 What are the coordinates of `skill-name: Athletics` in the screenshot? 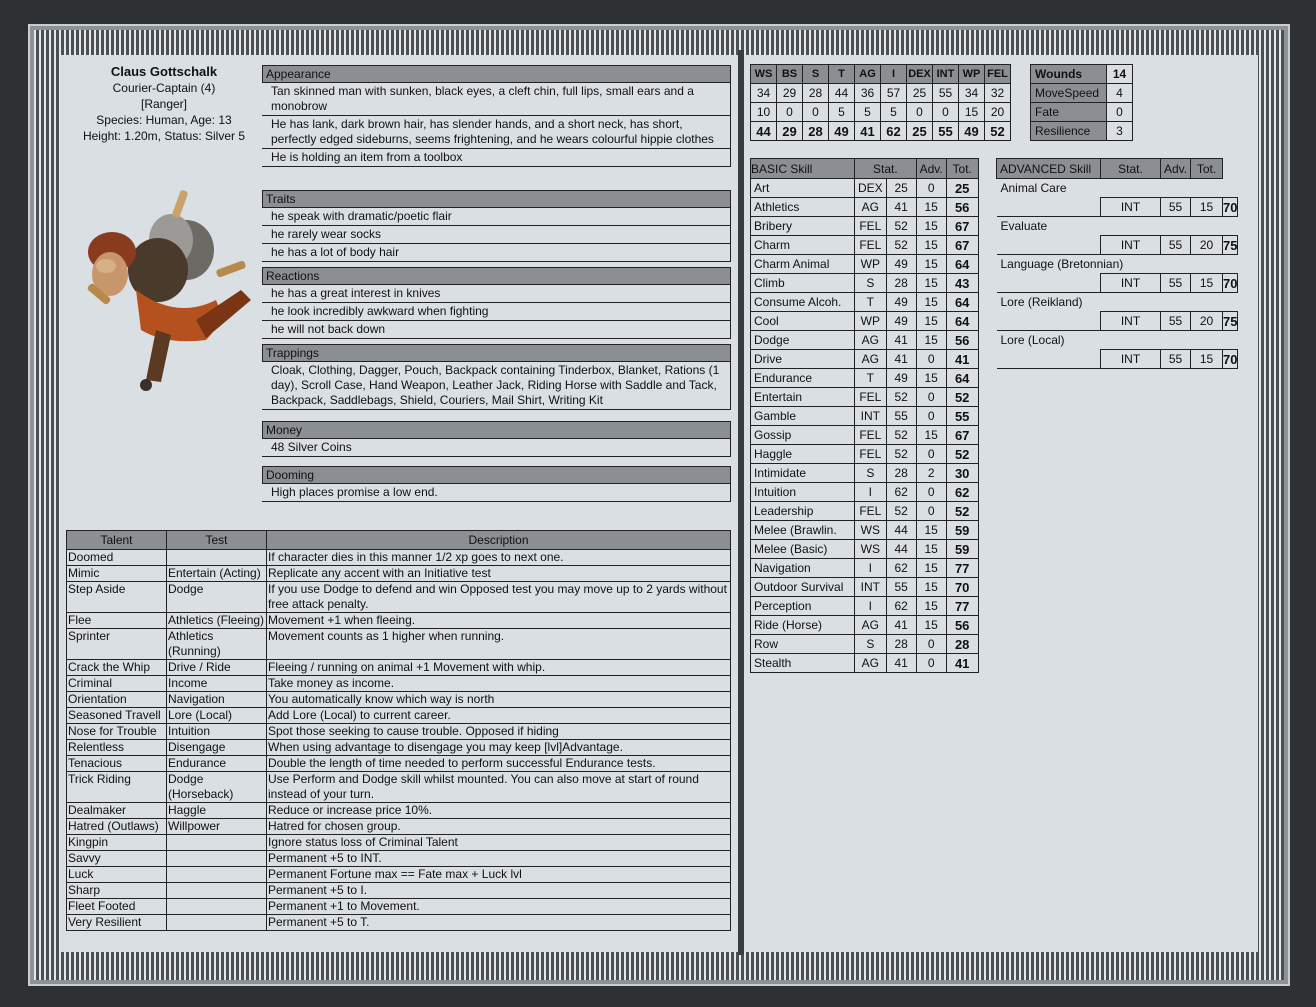 It's located at (802, 207).